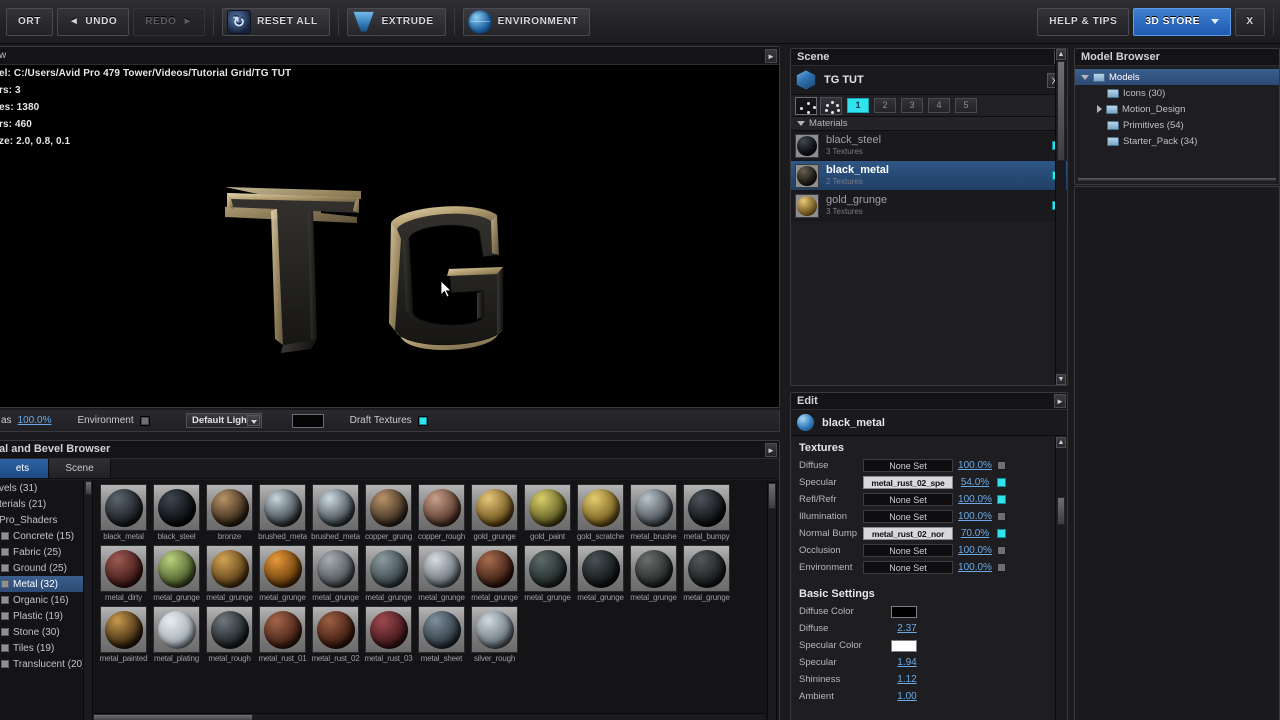  What do you see at coordinates (1083, 21) in the screenshot?
I see `help-and-tips-button: HELP & TIPS` at bounding box center [1083, 21].